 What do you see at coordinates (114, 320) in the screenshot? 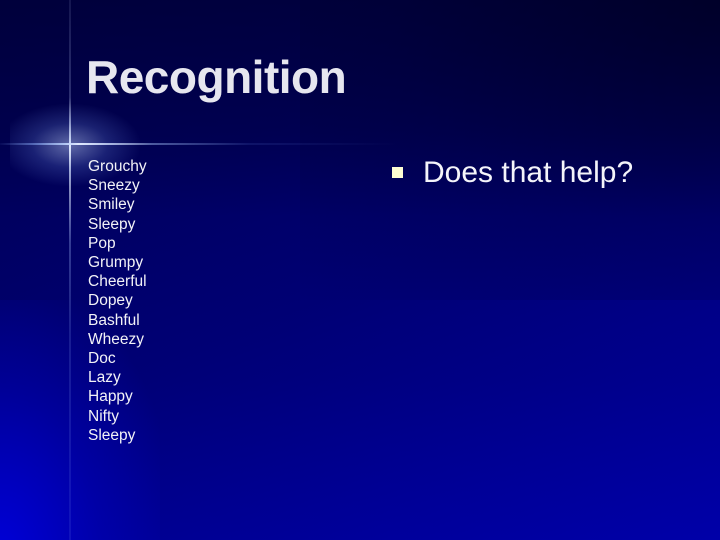
I see `list-item: Bashful` at bounding box center [114, 320].